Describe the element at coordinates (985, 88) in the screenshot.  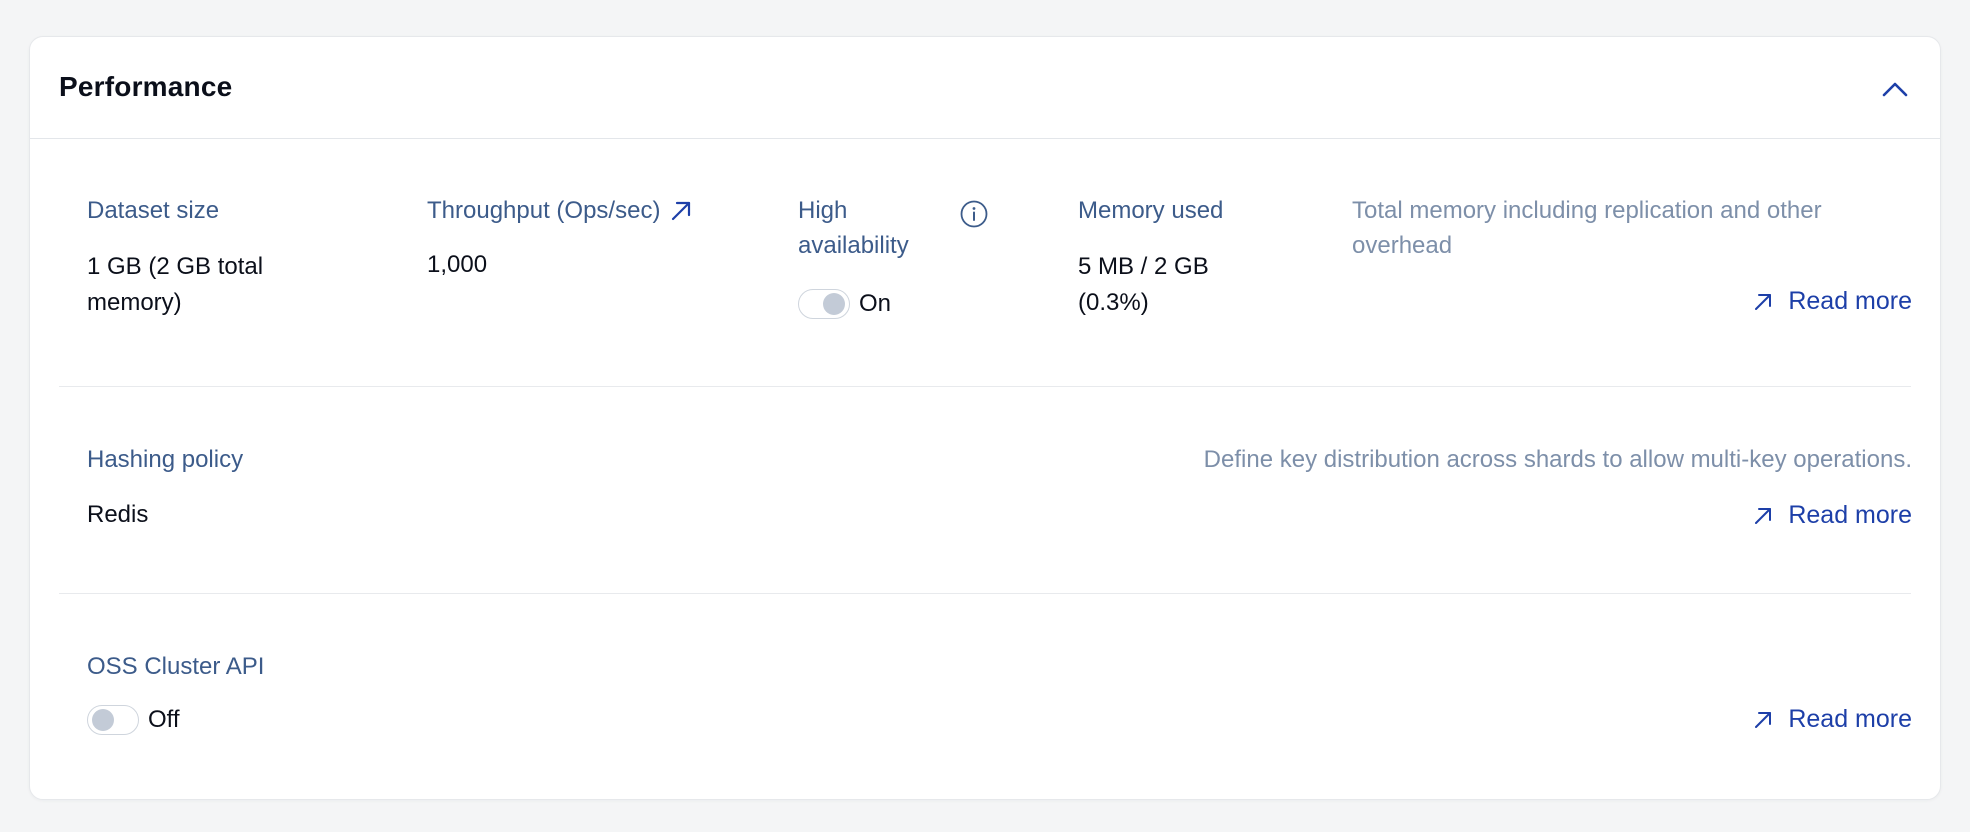
I see `panel-header: Performance` at that location.